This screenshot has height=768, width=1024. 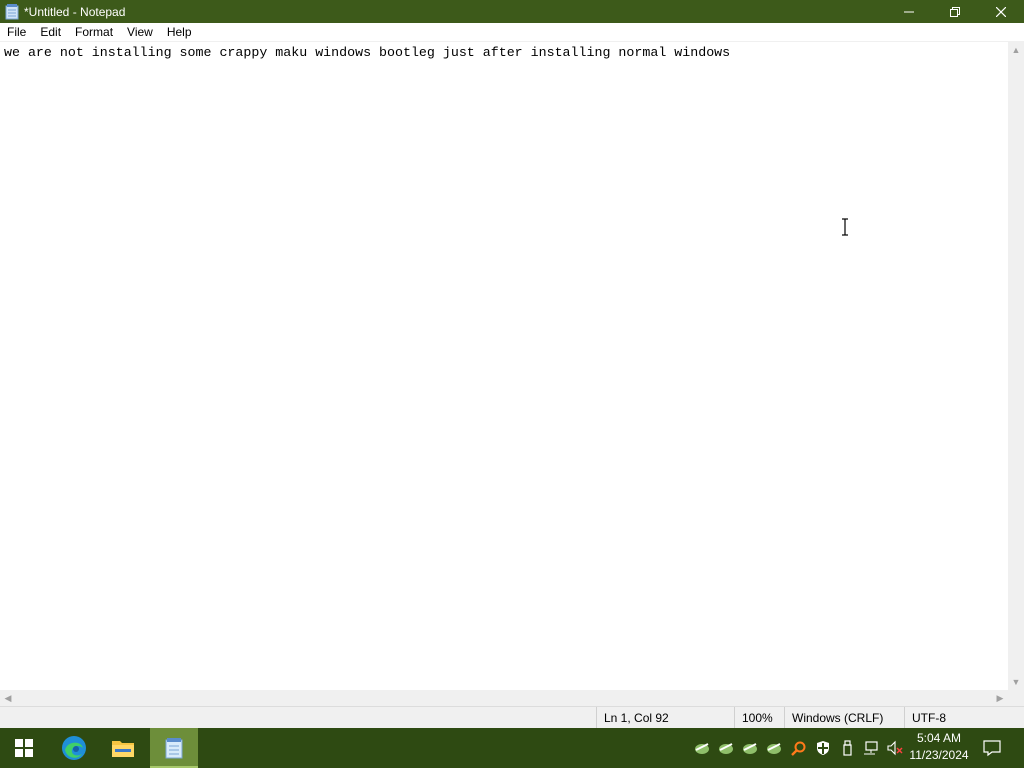 I want to click on window-controls, so click(x=955, y=11).